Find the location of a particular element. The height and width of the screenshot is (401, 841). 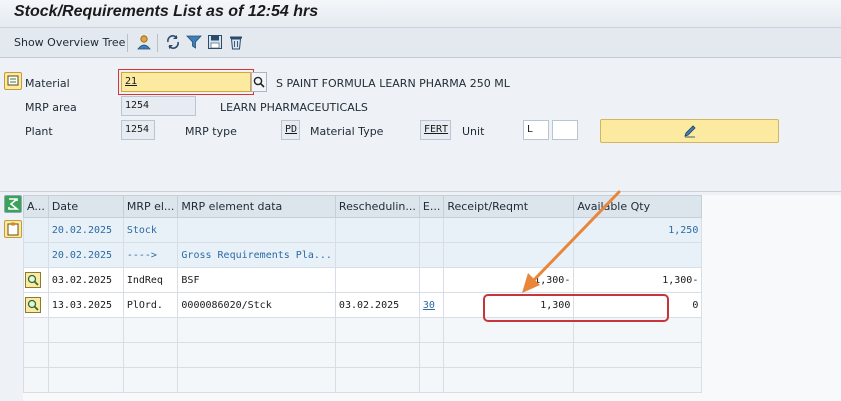

edit-button is located at coordinates (689, 131).